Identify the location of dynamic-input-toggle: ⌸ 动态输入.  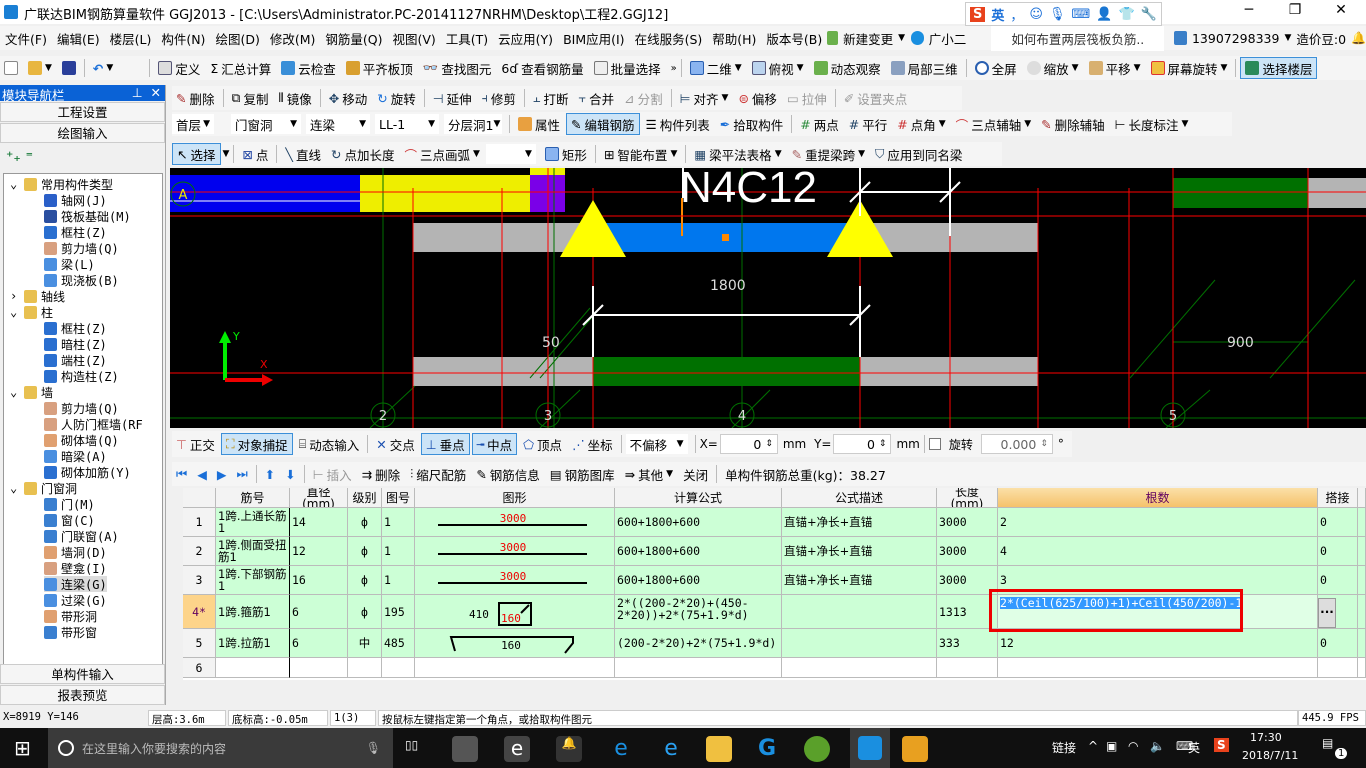
(329, 444).